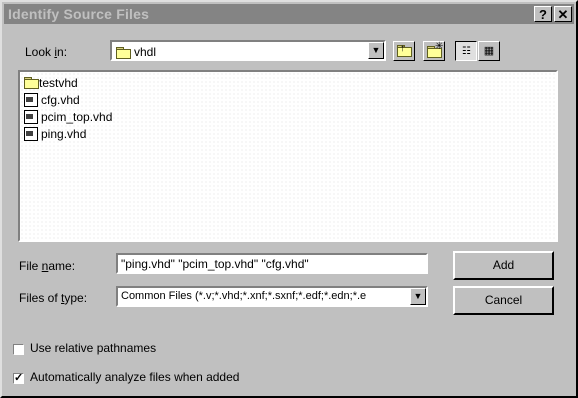 This screenshot has height=398, width=578. What do you see at coordinates (134, 377) in the screenshot?
I see `auto-analyze-label: Automatically analyze files when added` at bounding box center [134, 377].